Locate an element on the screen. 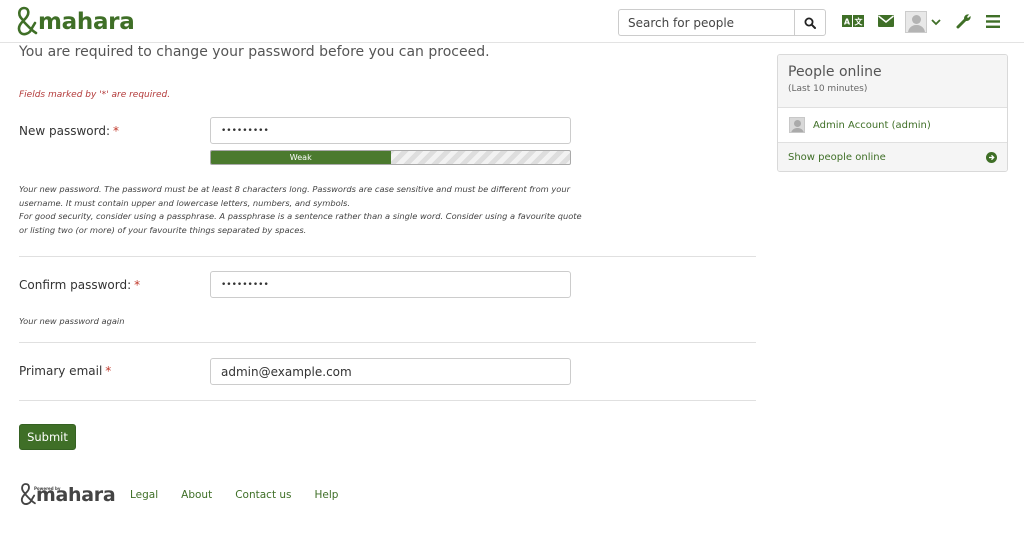 The width and height of the screenshot is (1024, 535). people-online-header: People online (Last 10 minutes) is located at coordinates (892, 81).